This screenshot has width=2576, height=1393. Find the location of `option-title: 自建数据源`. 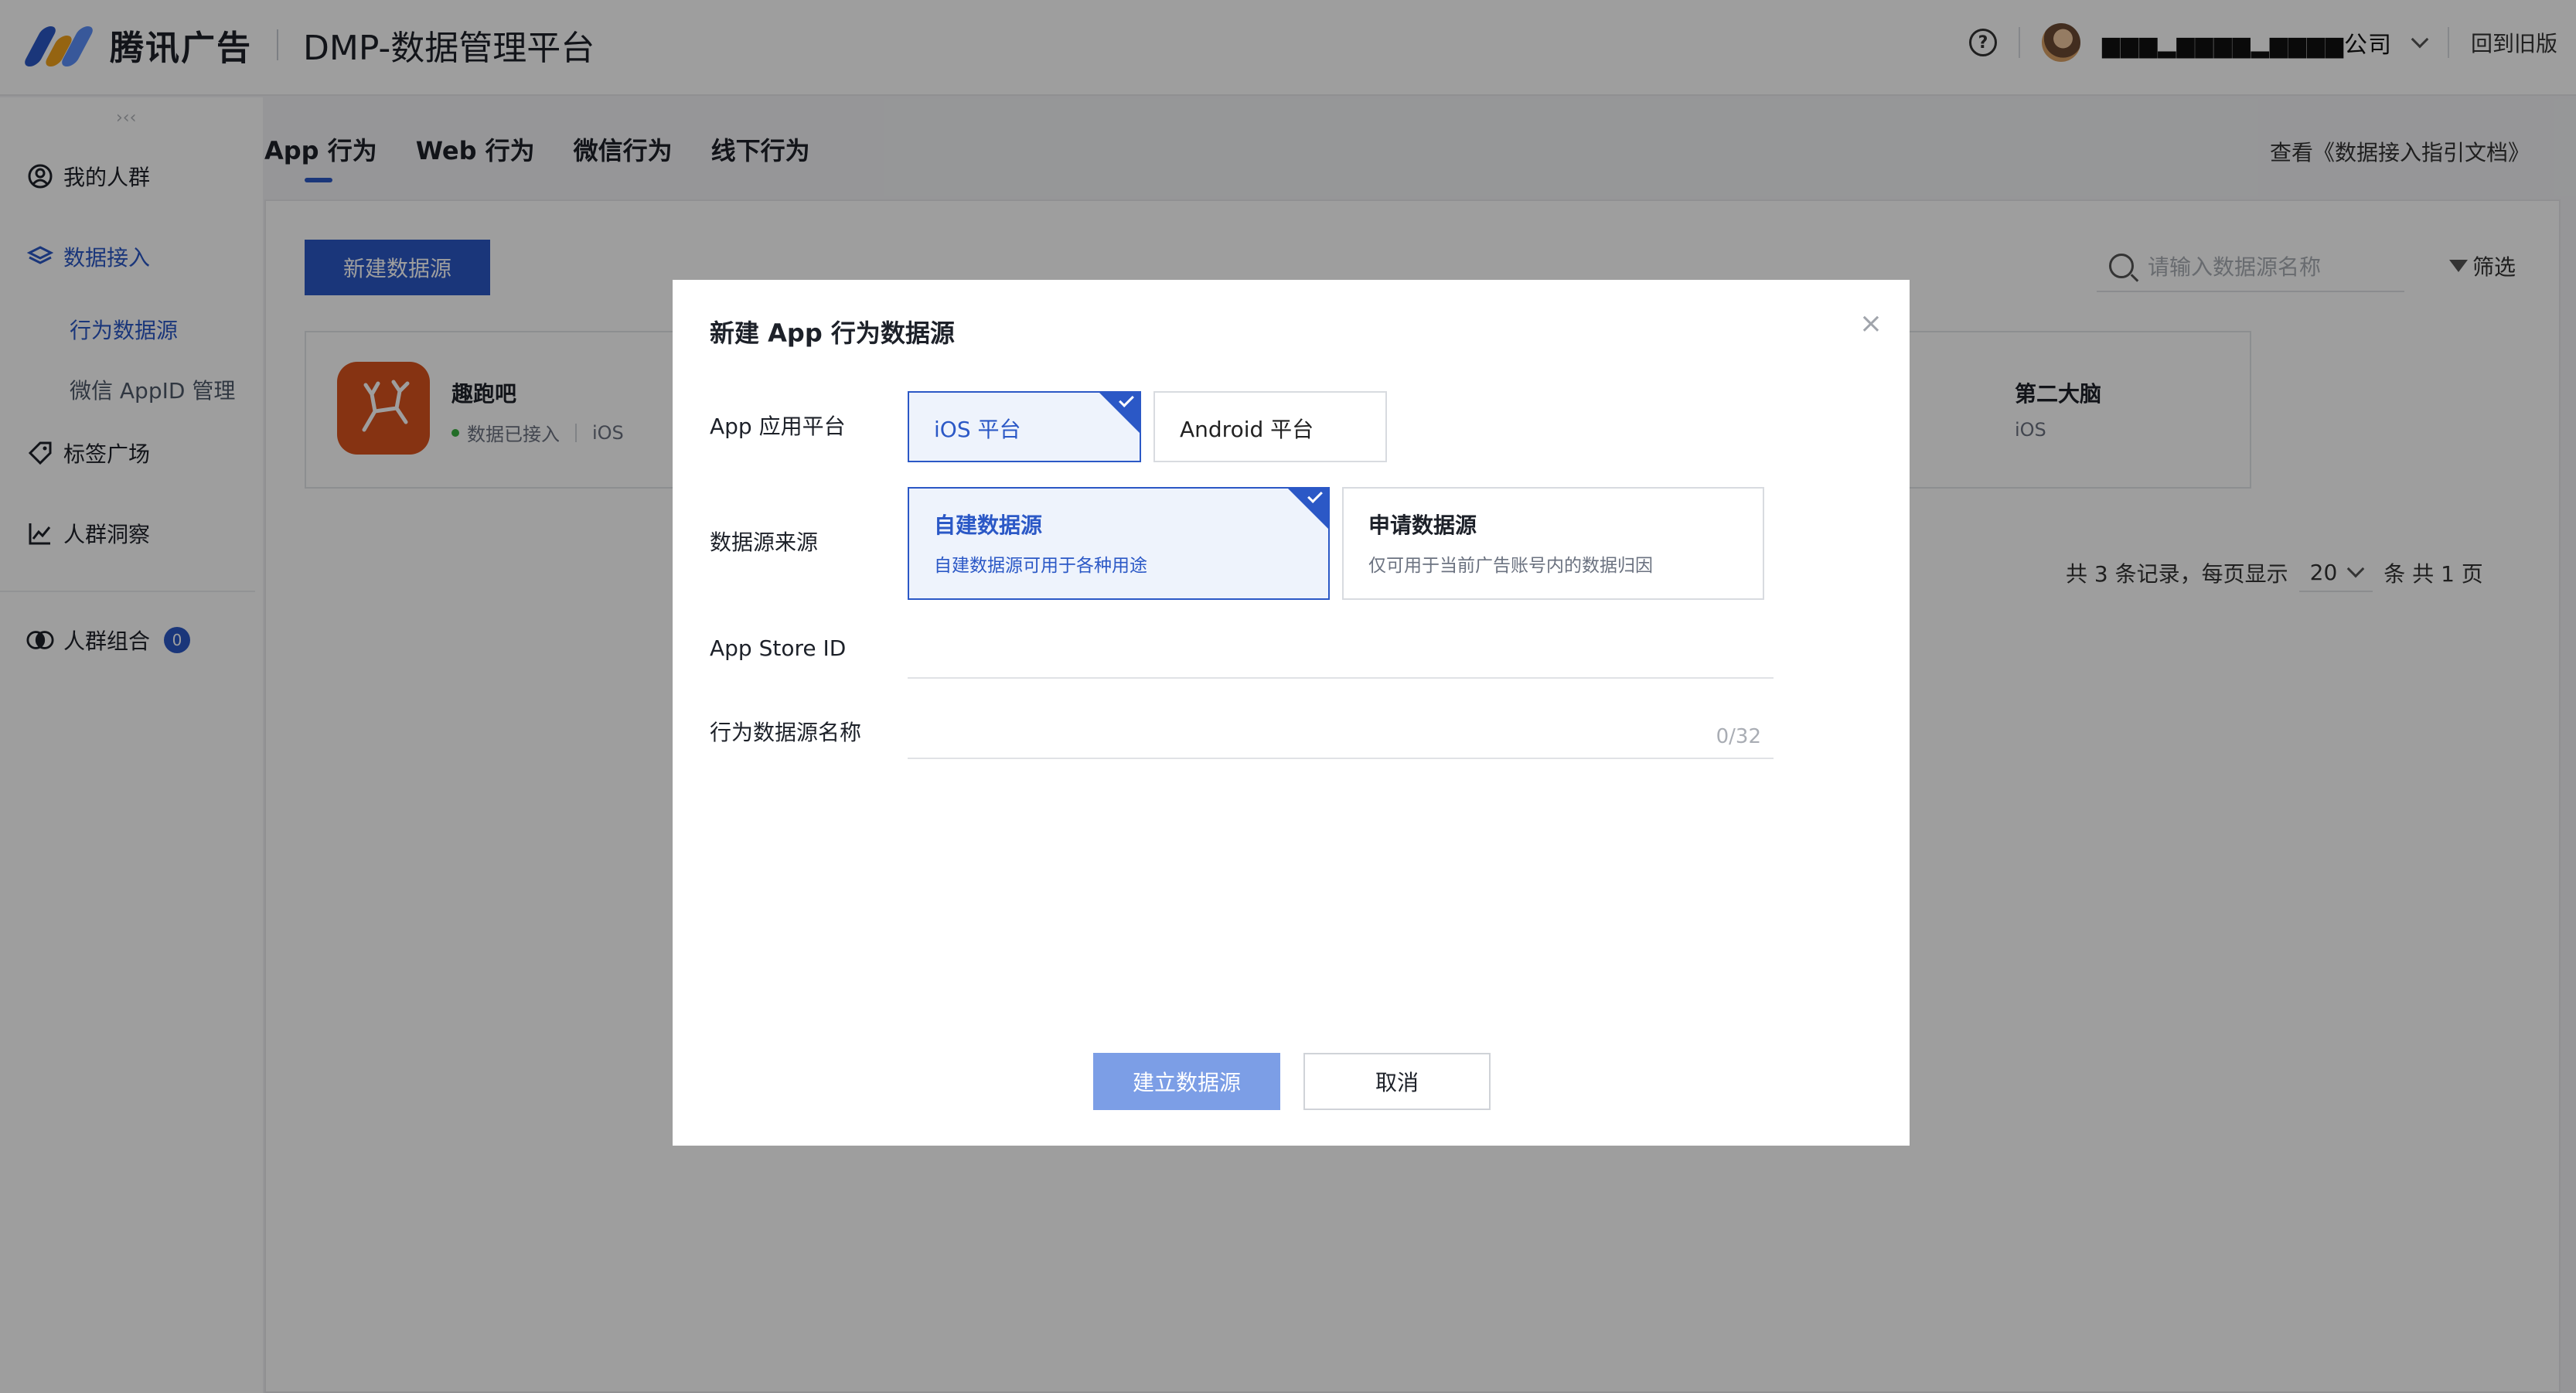

option-title: 自建数据源 is located at coordinates (989, 525).